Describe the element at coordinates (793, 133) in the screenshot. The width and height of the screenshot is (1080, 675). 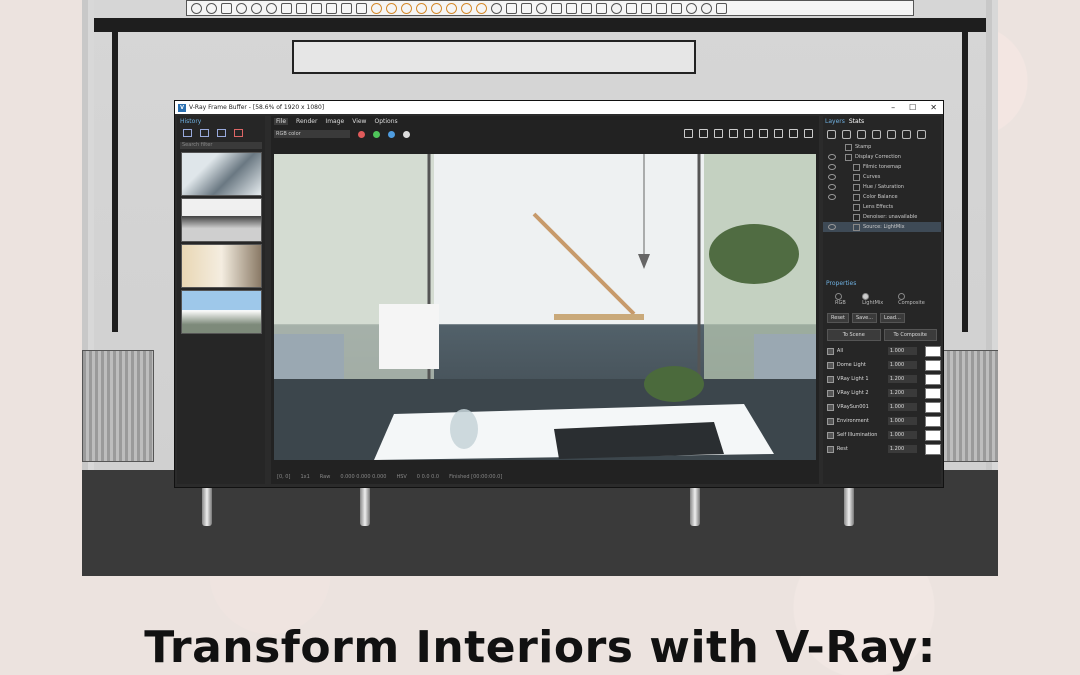
I see `stop-render-icon` at that location.